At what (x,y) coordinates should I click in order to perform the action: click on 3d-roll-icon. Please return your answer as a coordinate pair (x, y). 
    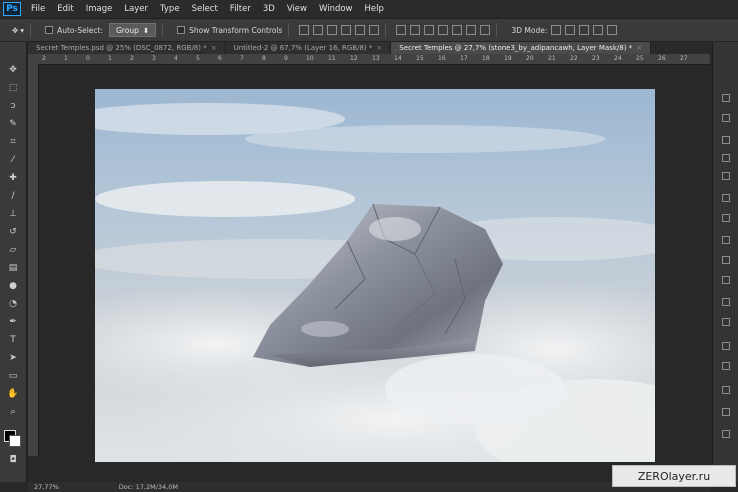
    Looking at the image, I should click on (570, 30).